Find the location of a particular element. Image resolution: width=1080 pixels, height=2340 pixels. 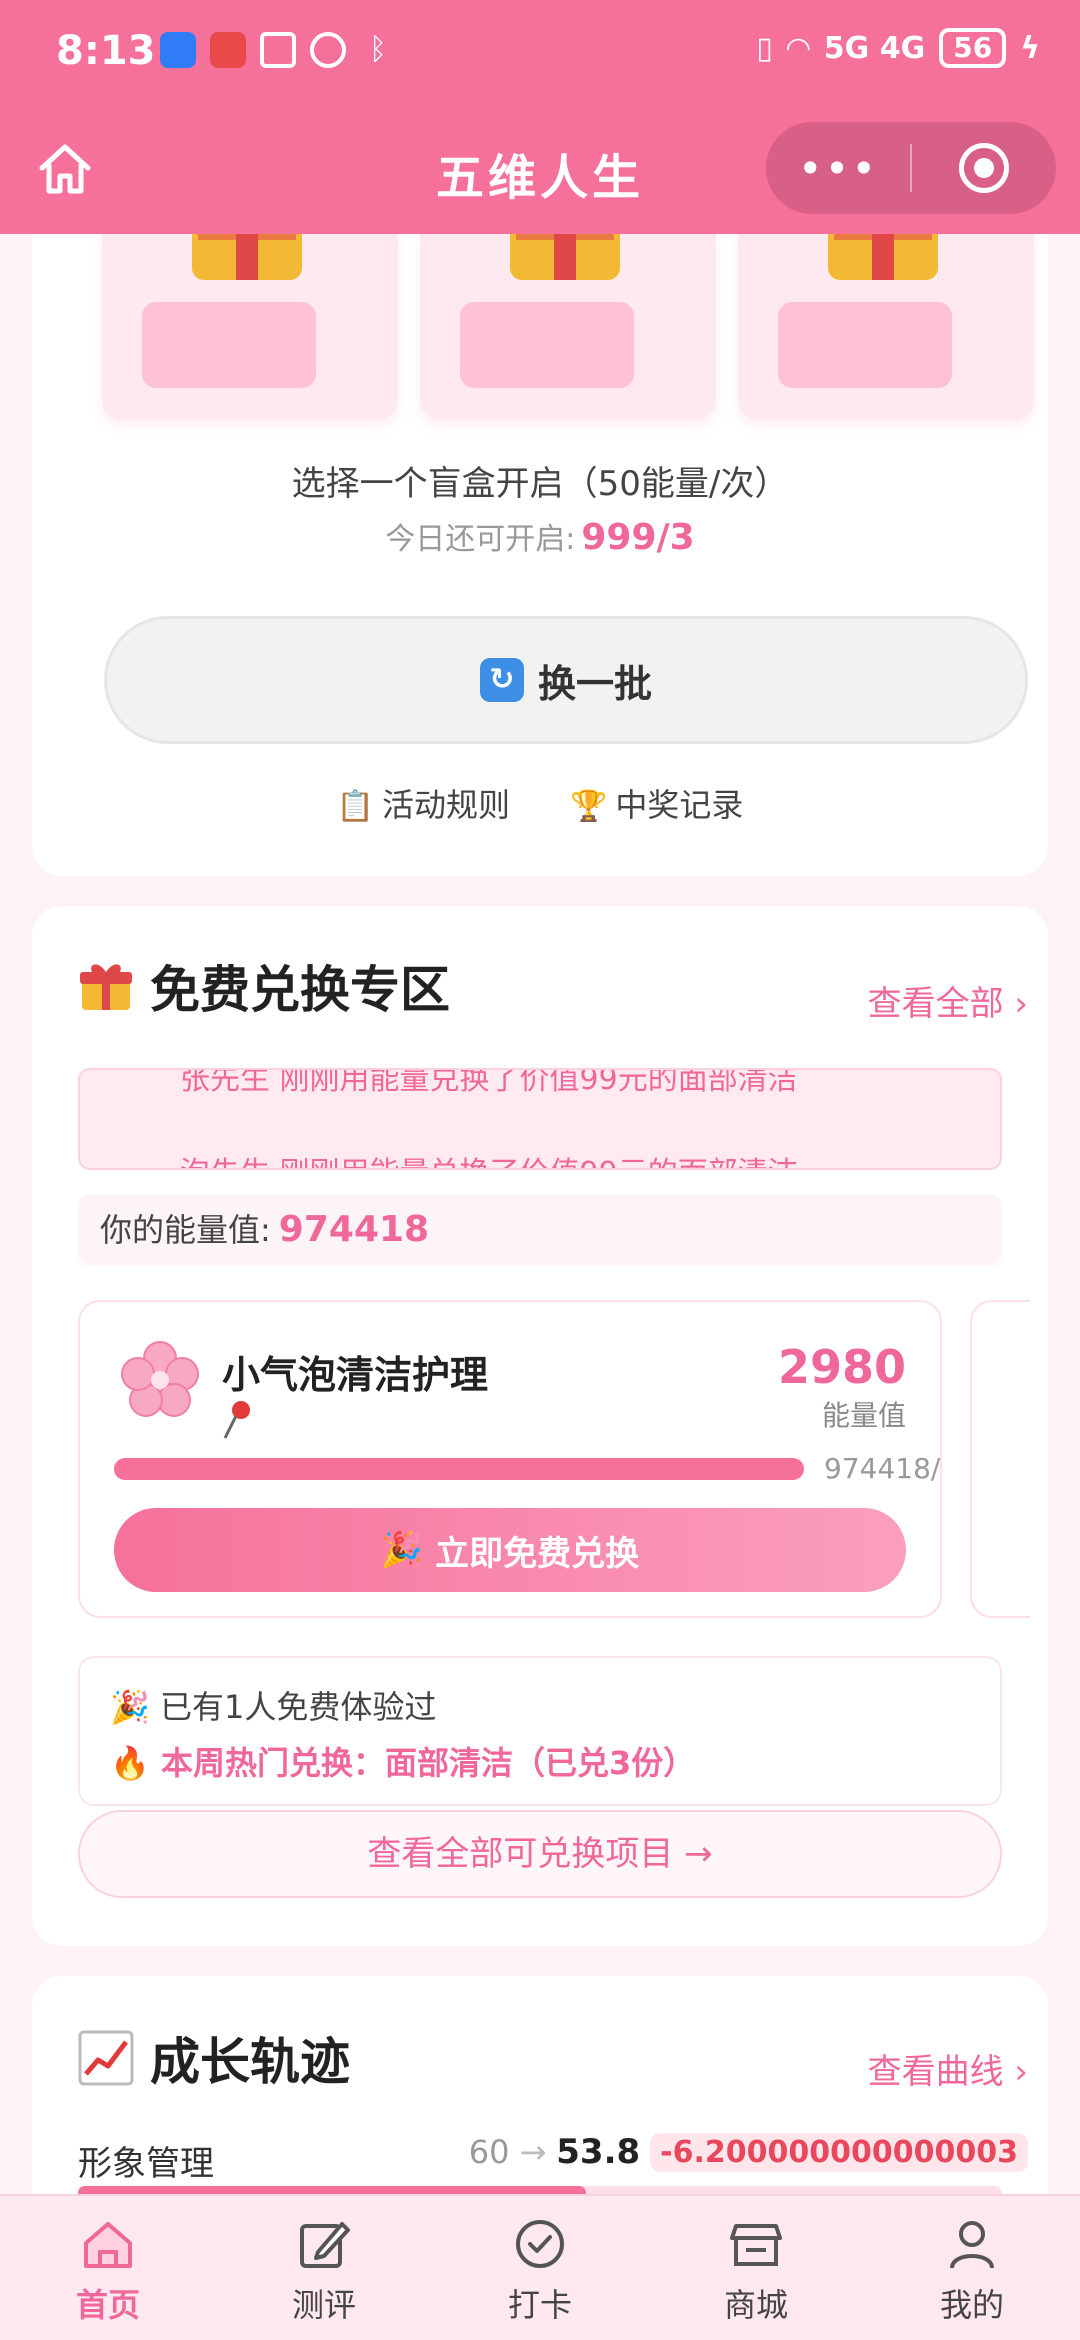

status-time: 8:13 is located at coordinates (106, 51).